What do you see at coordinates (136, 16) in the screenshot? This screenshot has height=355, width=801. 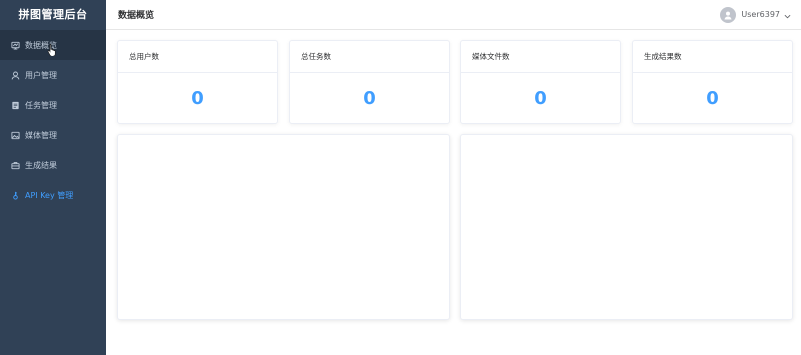 I see `page-title: 数据概览` at bounding box center [136, 16].